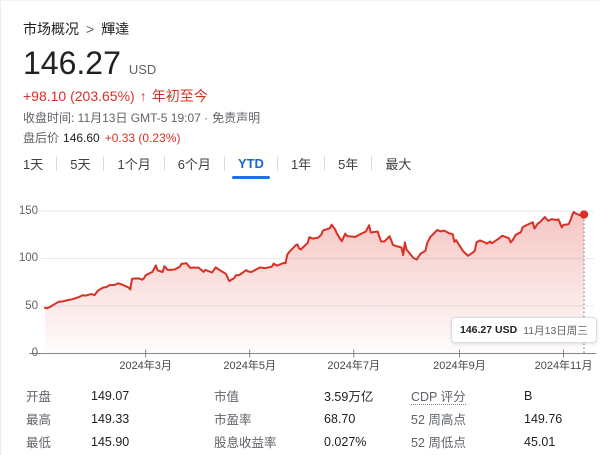 The height and width of the screenshot is (455, 600). What do you see at coordinates (528, 395) in the screenshot?
I see `stat-value: B` at bounding box center [528, 395].